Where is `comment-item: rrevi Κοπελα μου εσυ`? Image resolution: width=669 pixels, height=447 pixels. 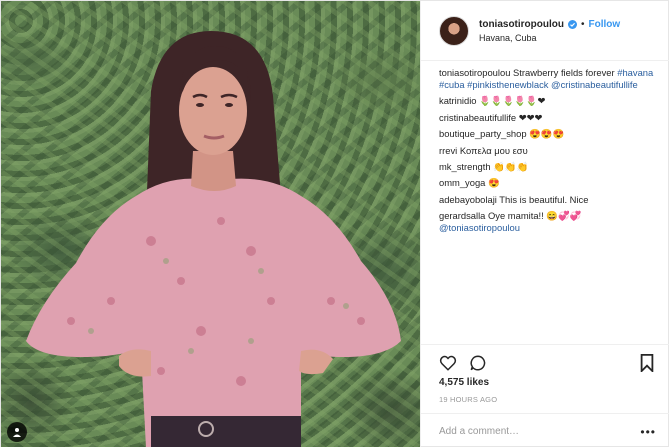 comment-item: rrevi Κοπελα μου εσυ is located at coordinates (550, 151).